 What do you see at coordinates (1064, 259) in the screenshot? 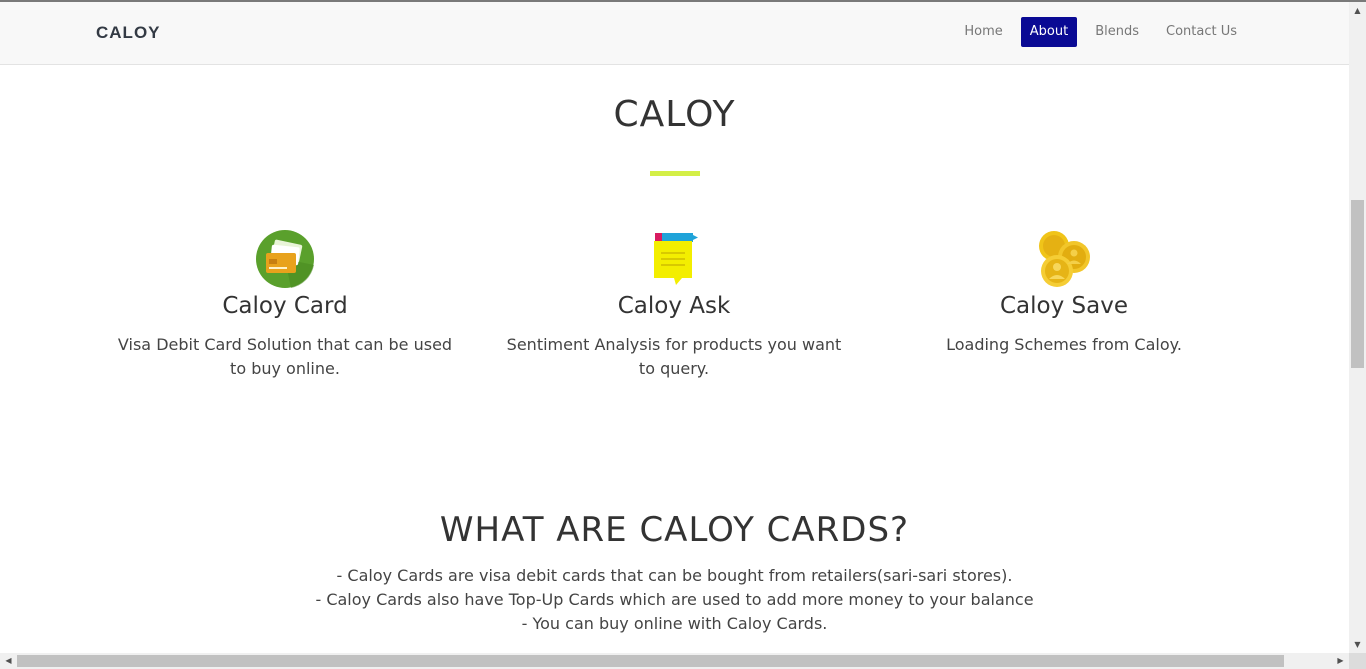
I see `coins-icon` at bounding box center [1064, 259].